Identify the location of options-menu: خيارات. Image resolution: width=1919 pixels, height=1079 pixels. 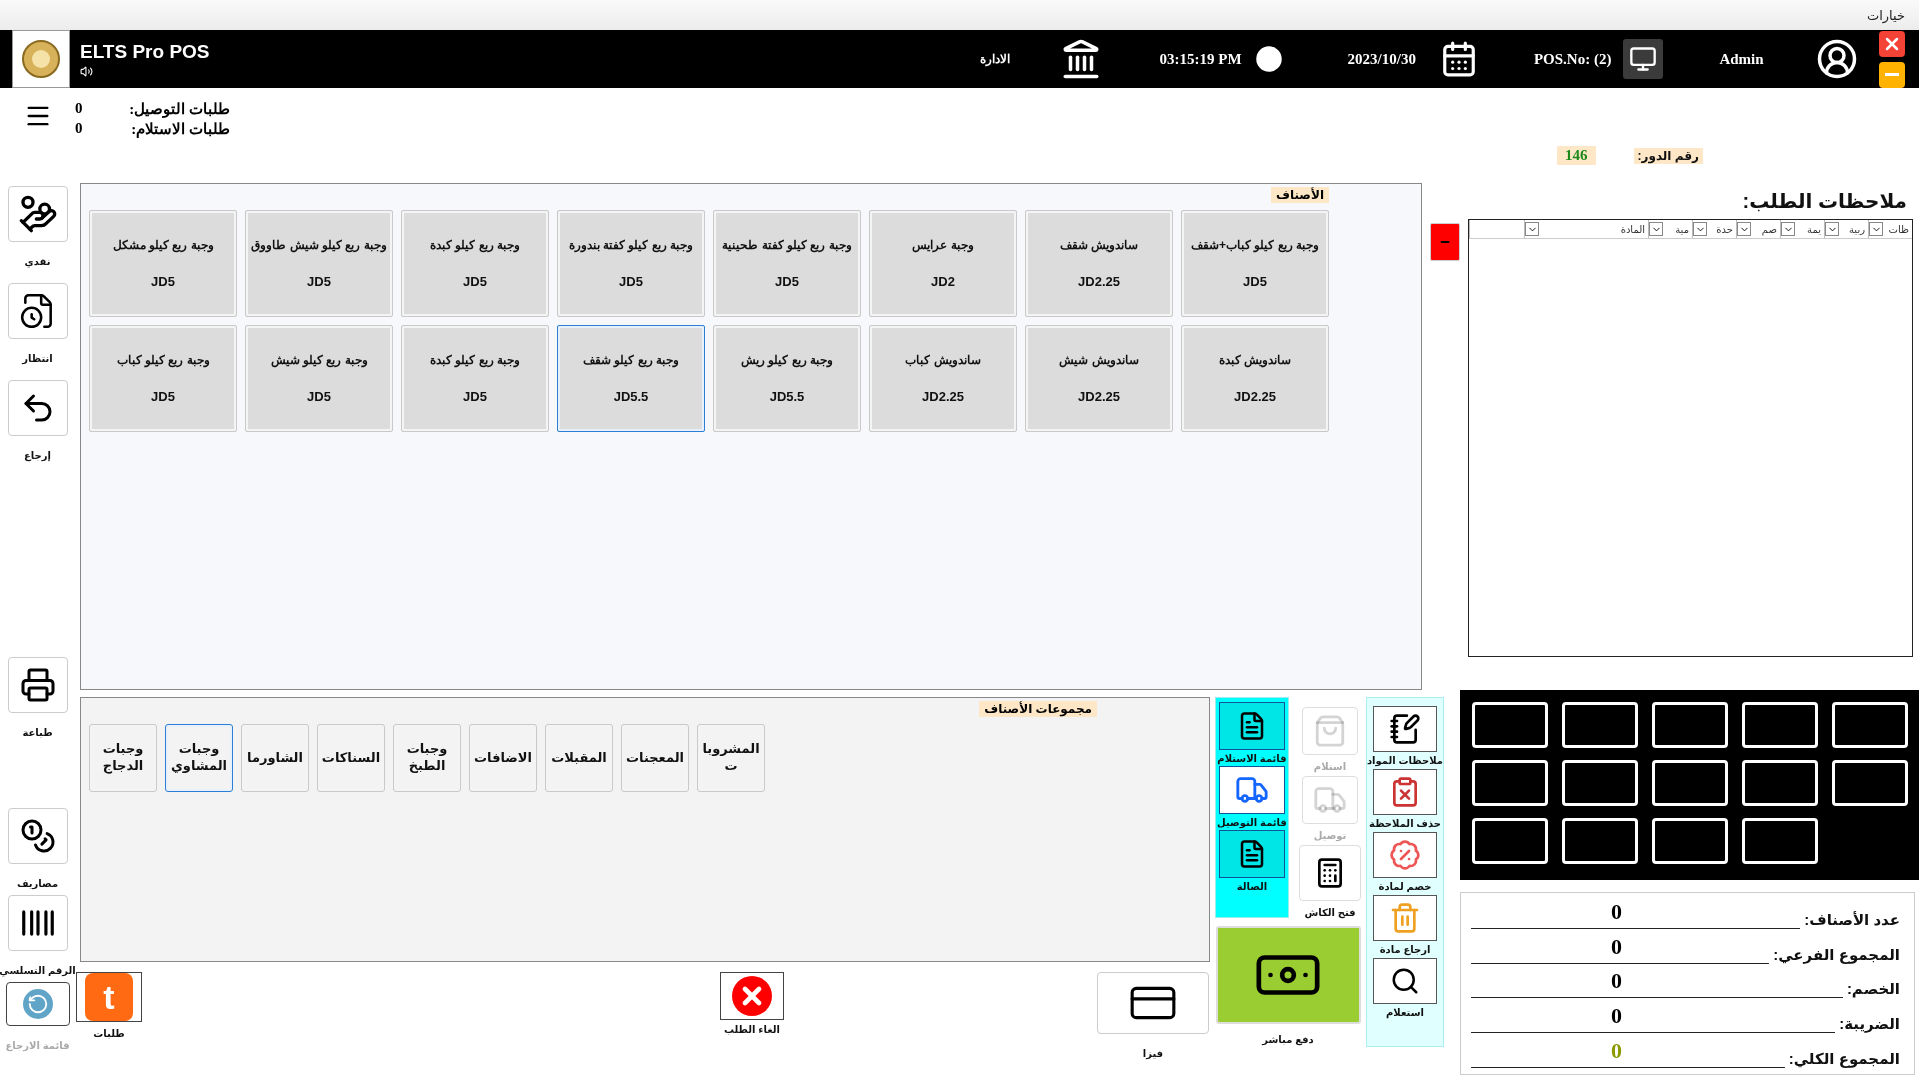
(1885, 15).